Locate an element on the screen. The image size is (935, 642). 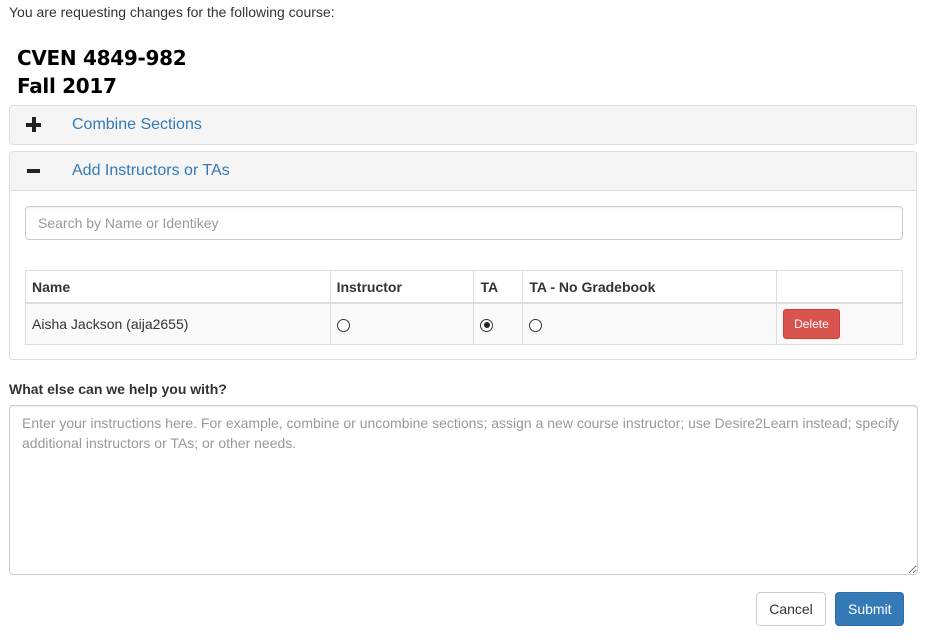
person-name: Aisha Jackson (aija2655) is located at coordinates (178, 323).